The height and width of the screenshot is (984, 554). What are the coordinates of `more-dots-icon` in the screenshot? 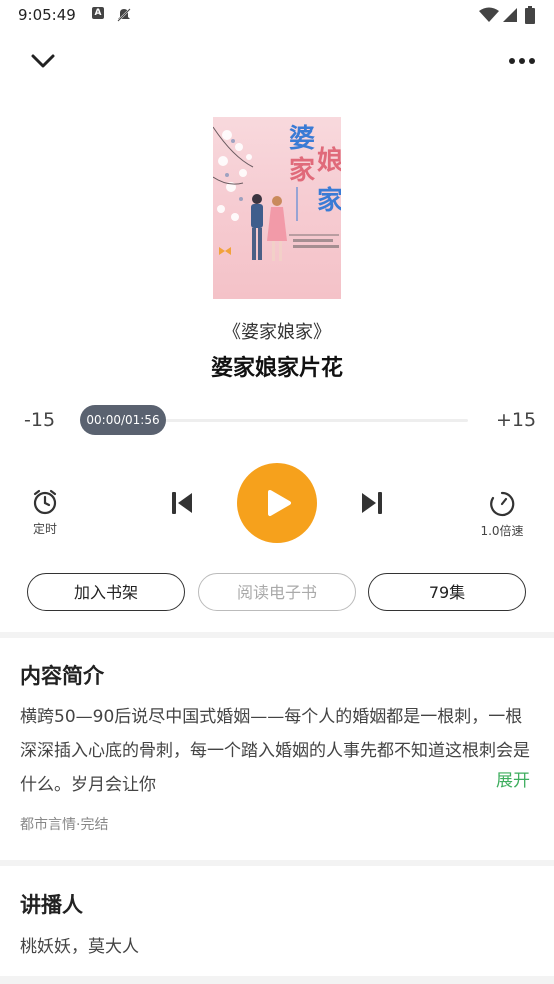 It's located at (522, 61).